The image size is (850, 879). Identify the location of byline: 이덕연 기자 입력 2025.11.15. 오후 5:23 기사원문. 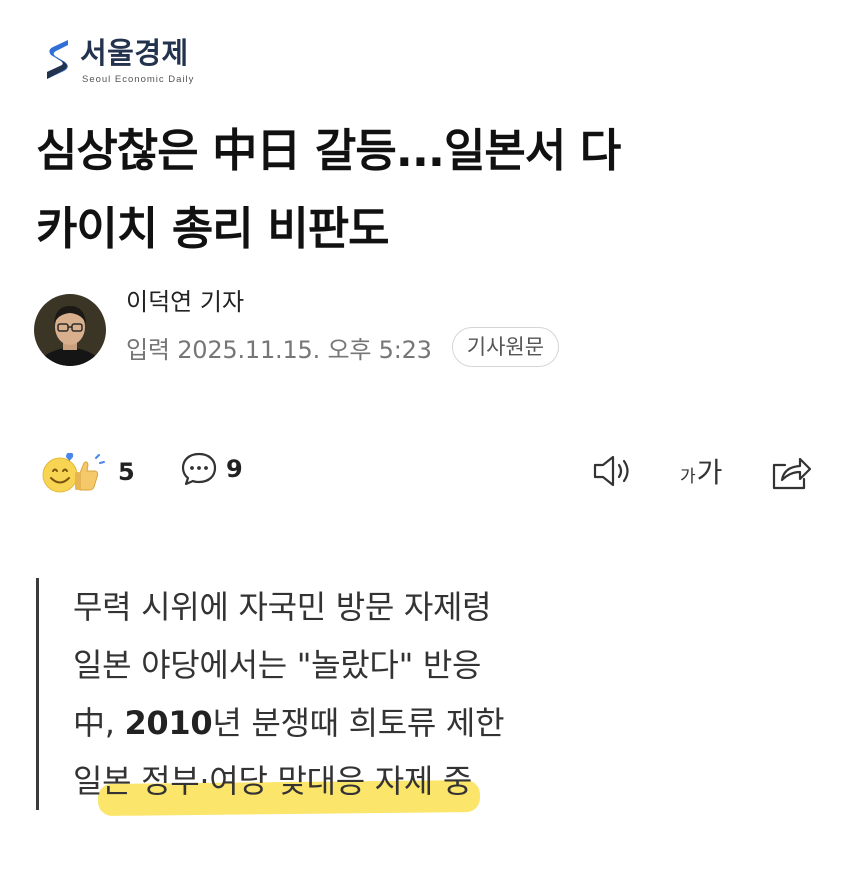
(297, 327).